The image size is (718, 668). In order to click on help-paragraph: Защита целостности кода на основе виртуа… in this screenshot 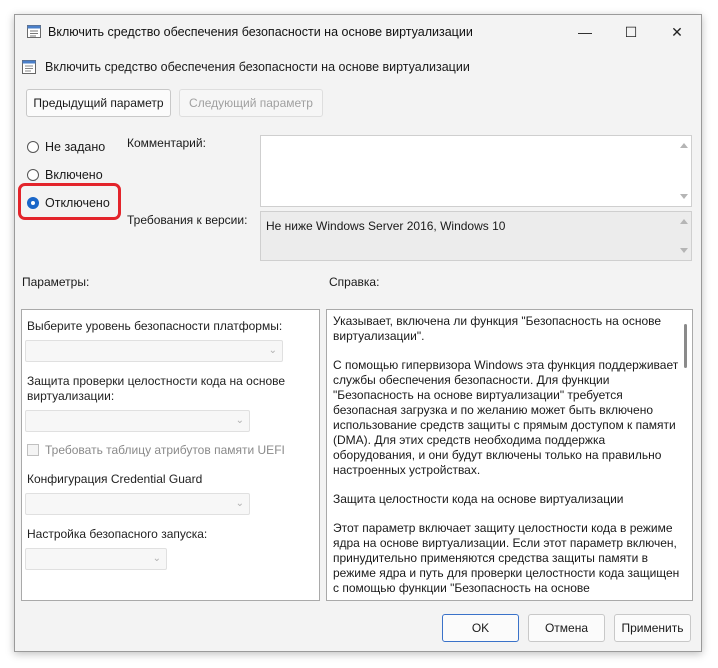, I will do `click(478, 499)`.